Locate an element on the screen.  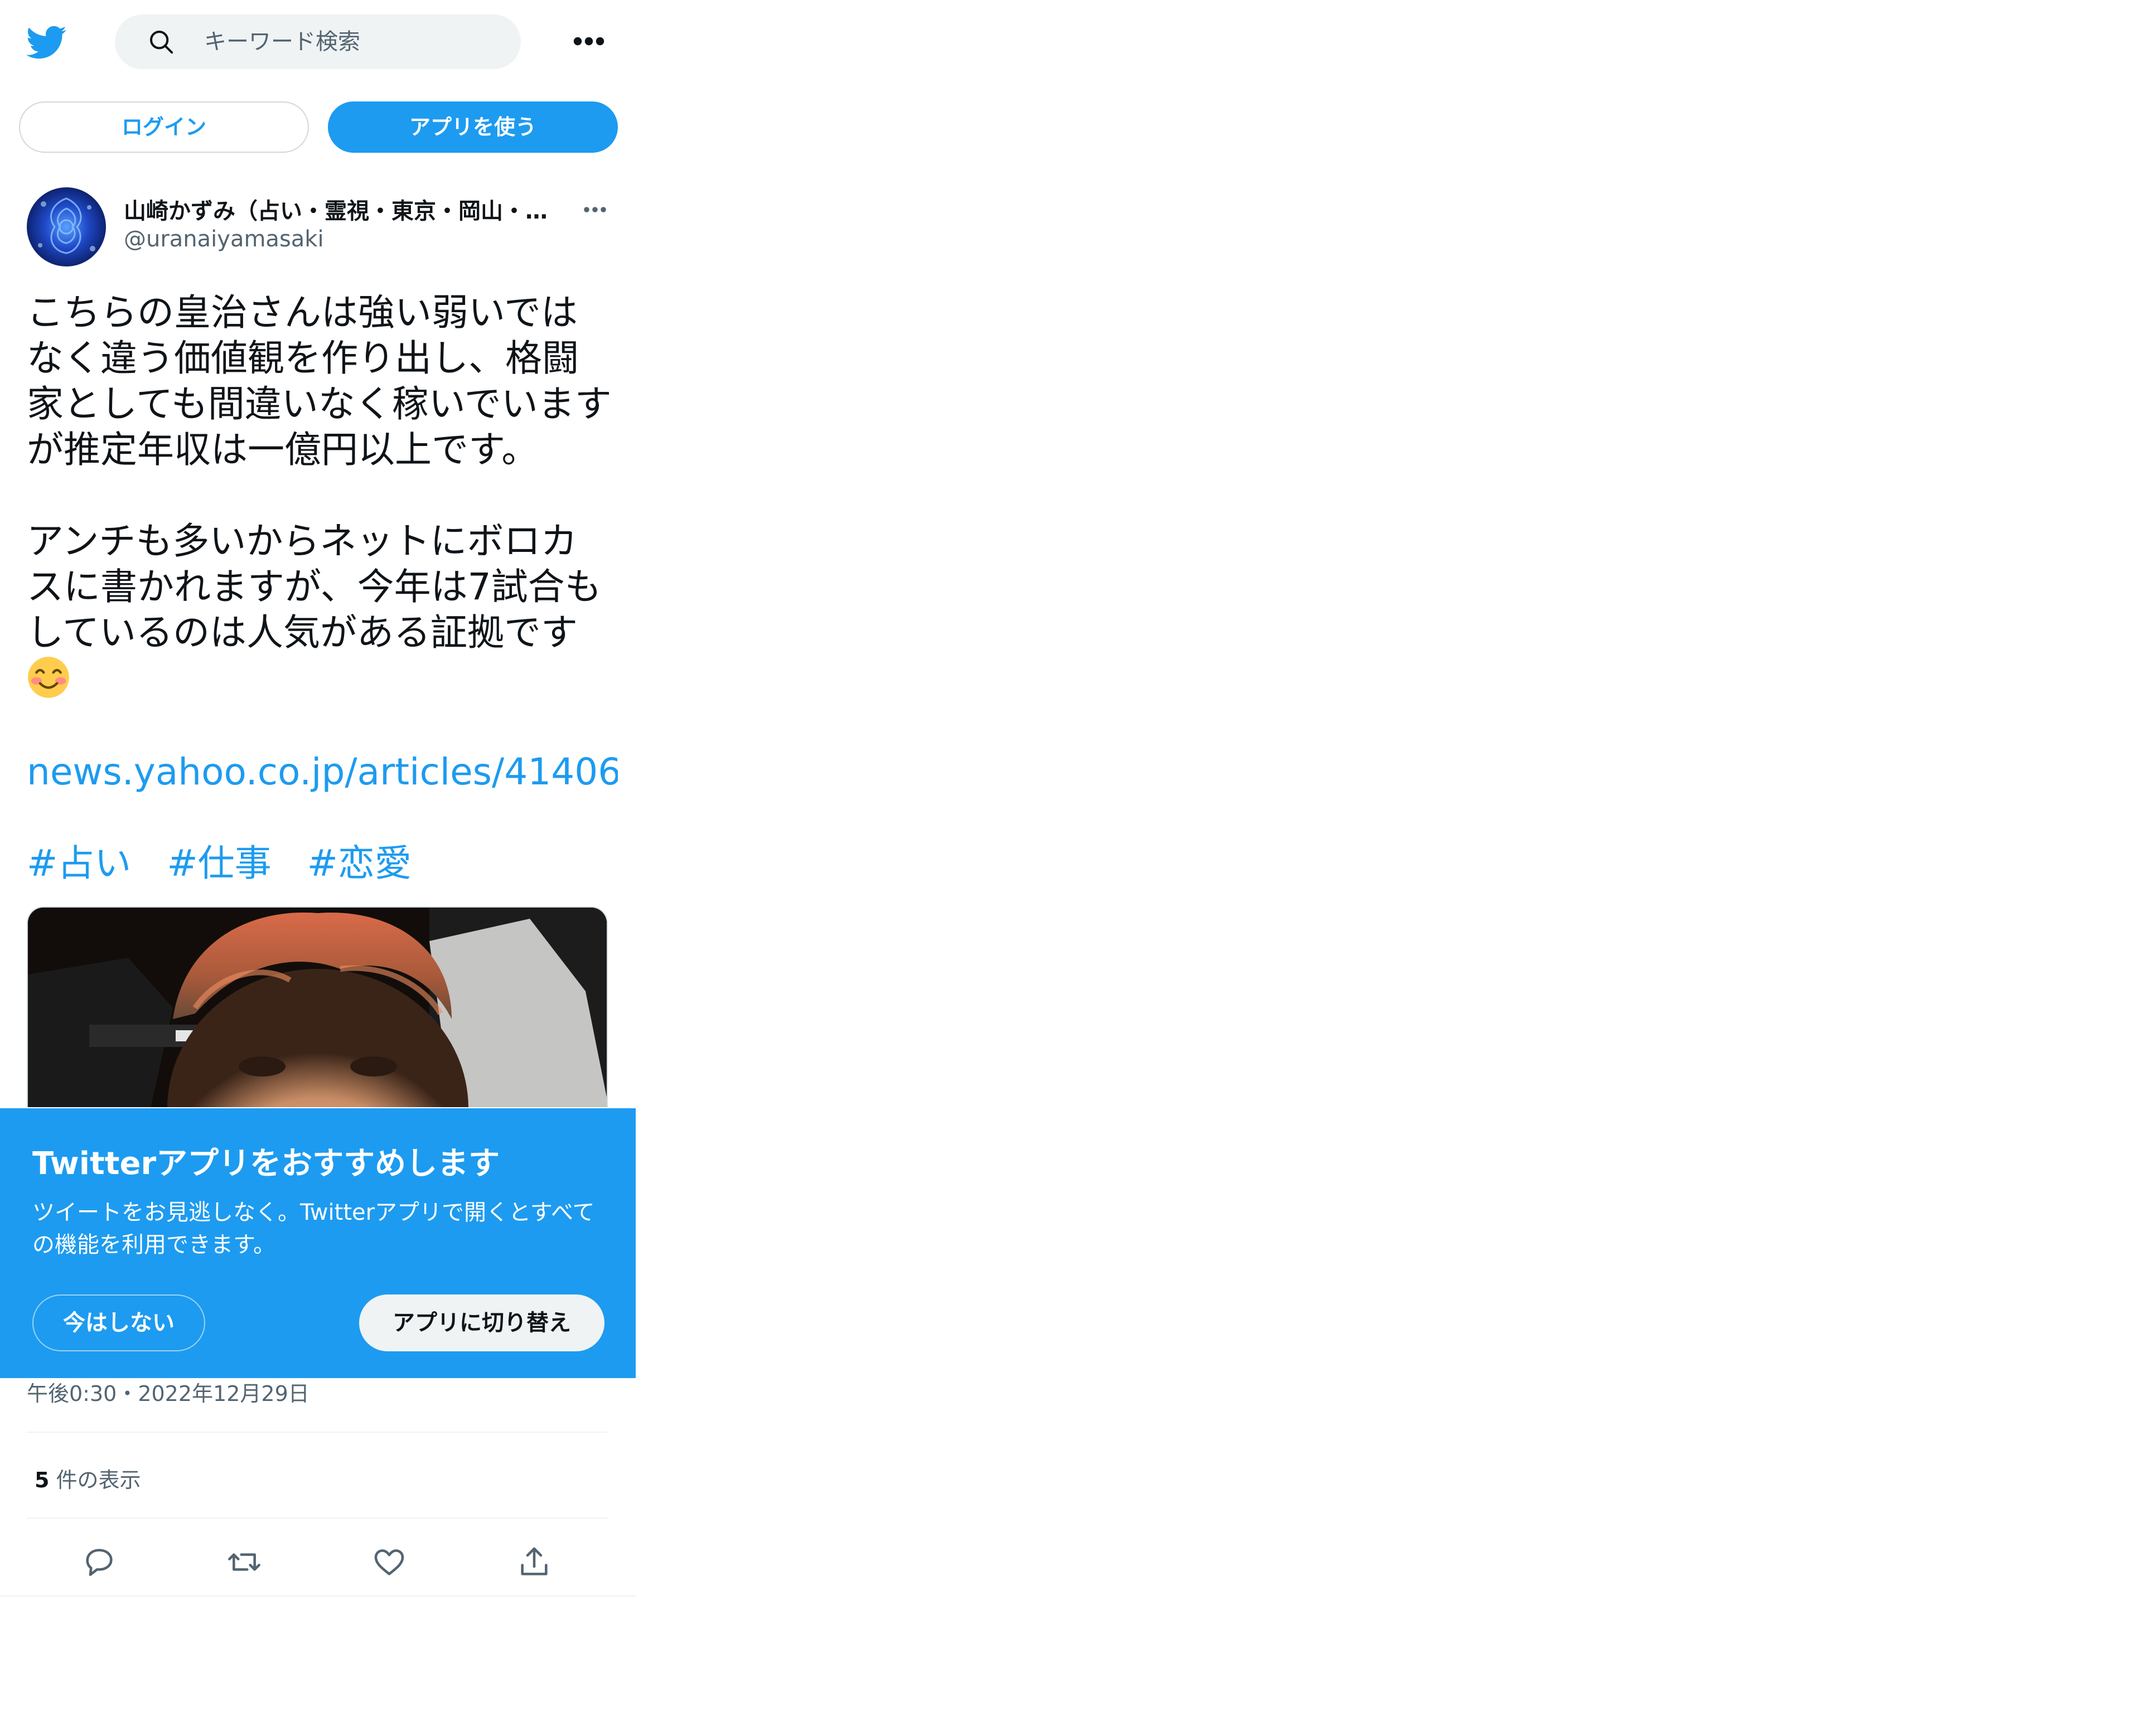
views-number: 5 is located at coordinates (42, 1480).